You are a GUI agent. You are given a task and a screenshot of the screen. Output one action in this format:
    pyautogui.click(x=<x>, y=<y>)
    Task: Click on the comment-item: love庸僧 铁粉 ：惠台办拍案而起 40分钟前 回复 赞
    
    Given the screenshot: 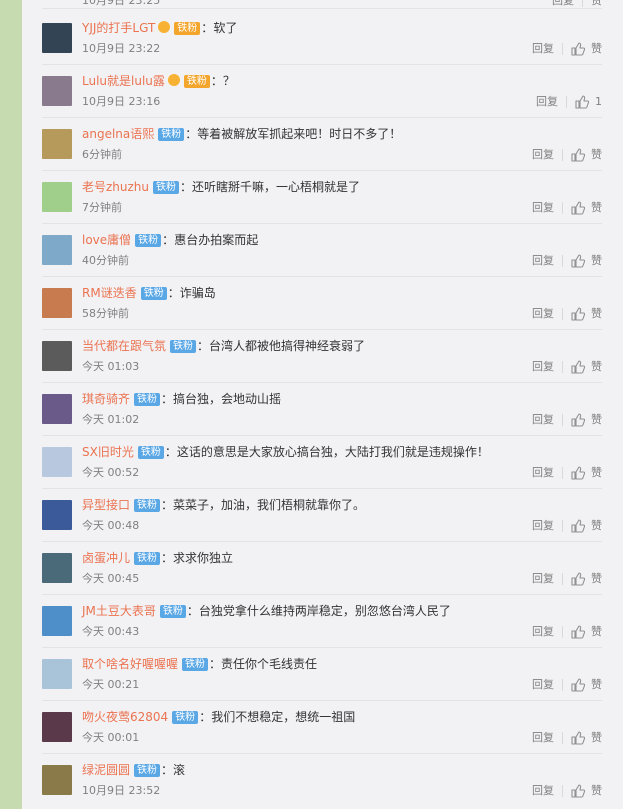 What is the action you would take?
    pyautogui.click(x=322, y=249)
    